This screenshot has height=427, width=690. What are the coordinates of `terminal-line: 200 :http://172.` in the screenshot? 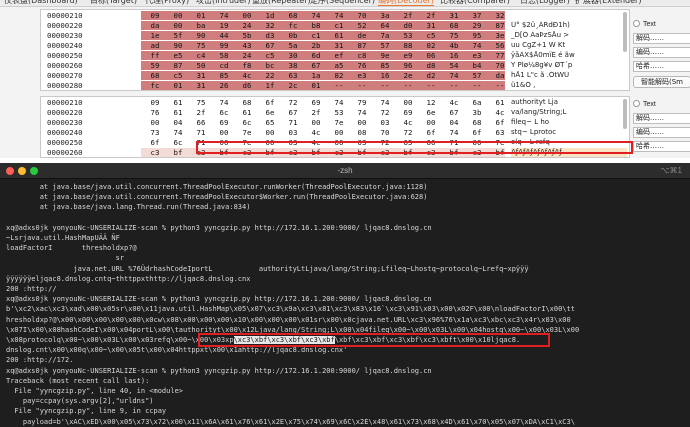 It's located at (40, 360).